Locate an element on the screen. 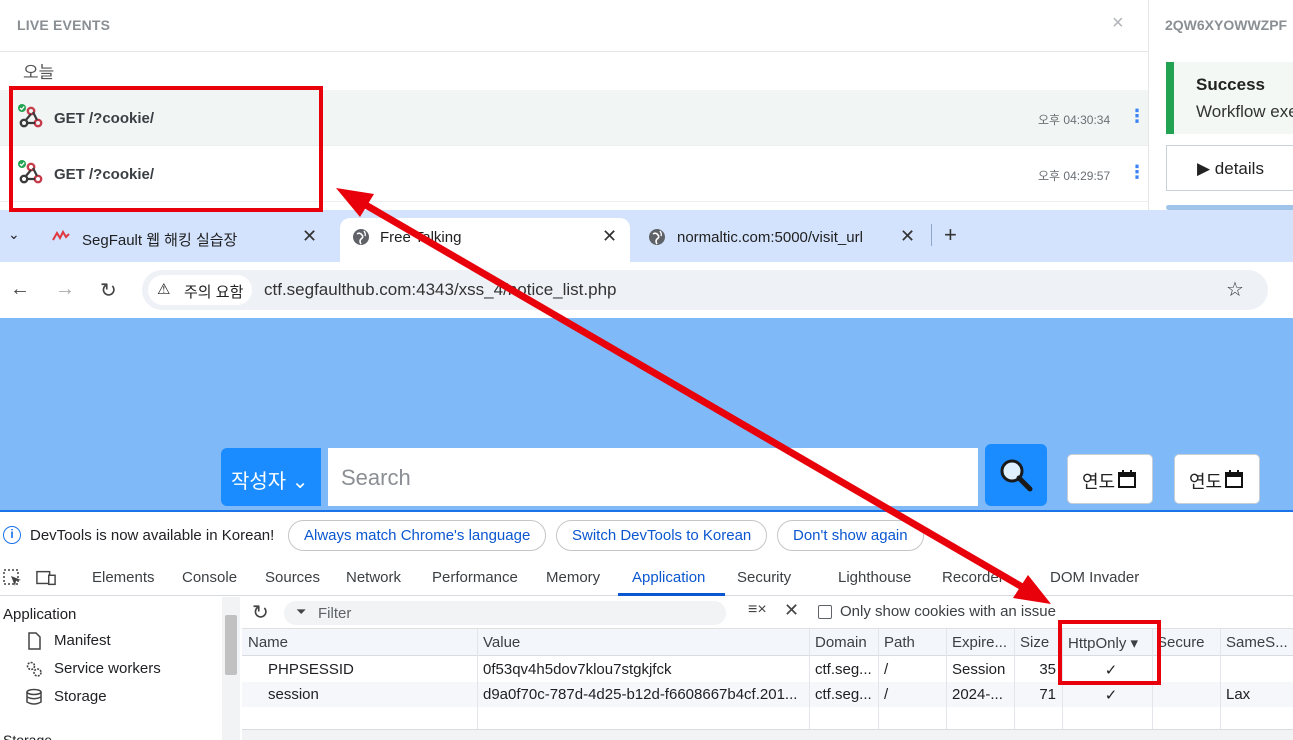  col-size: Size is located at coordinates (1041, 642).